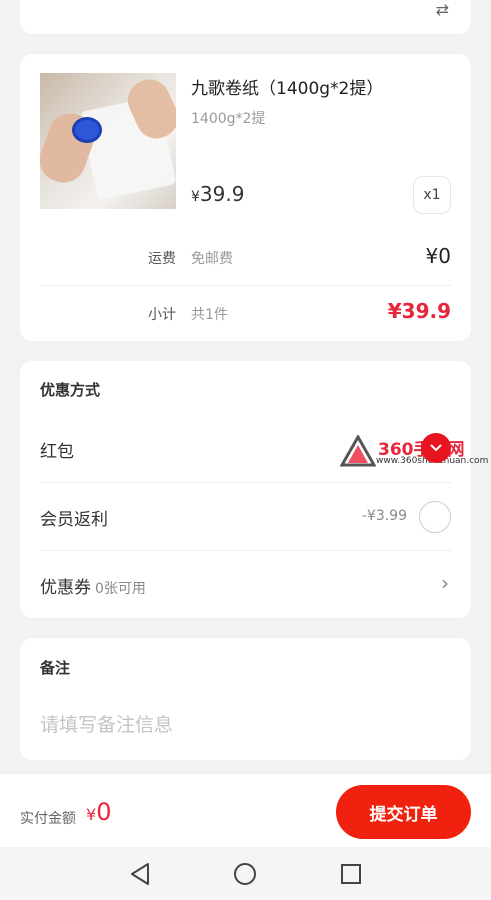  What do you see at coordinates (222, 194) in the screenshot?
I see `price-value: 39.9` at bounding box center [222, 194].